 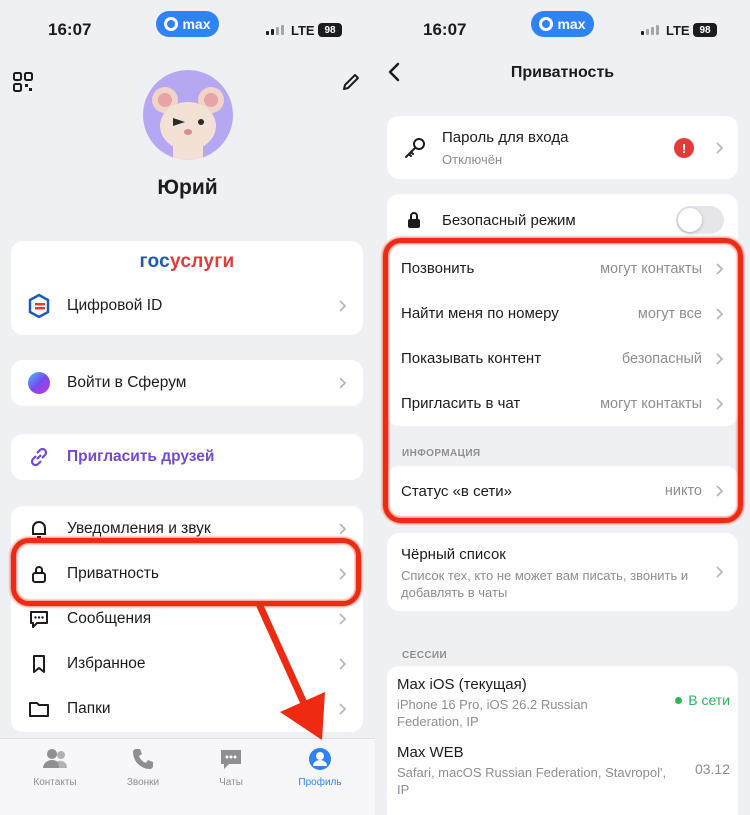 What do you see at coordinates (712, 769) in the screenshot?
I see `session-date: 03.12` at bounding box center [712, 769].